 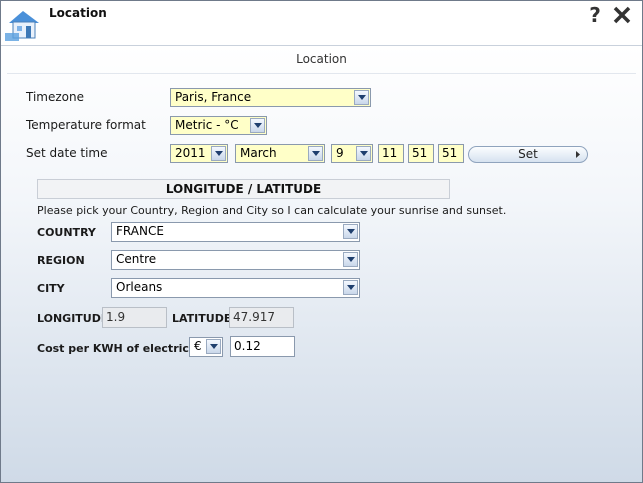 I want to click on latitude-label: LATITUDE, so click(x=202, y=318).